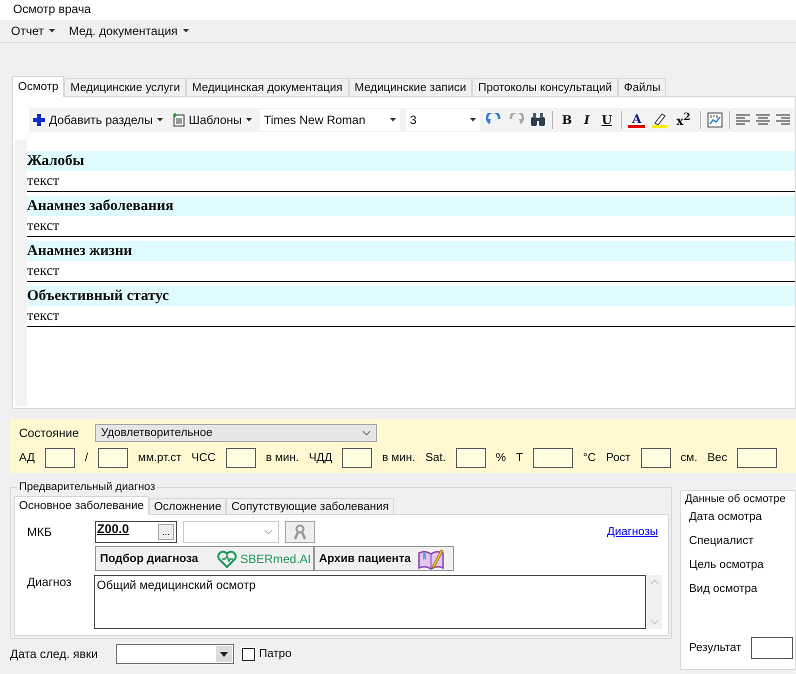 The width and height of the screenshot is (796, 674). I want to click on align-center-icon, so click(763, 120).